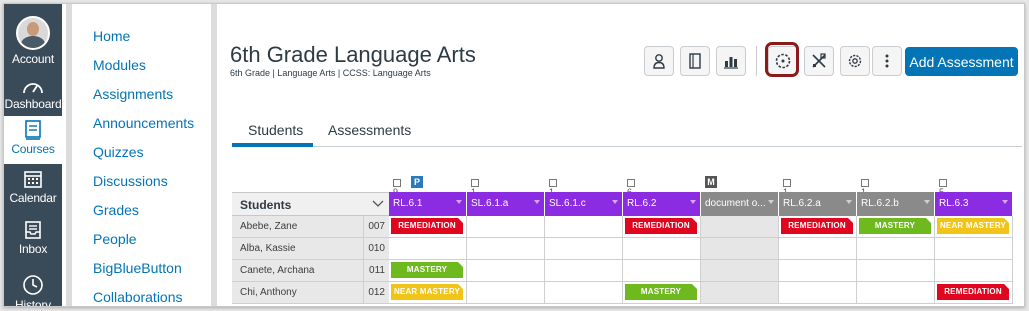 Image resolution: width=1029 pixels, height=311 pixels. I want to click on tab-divider, so click(627, 146).